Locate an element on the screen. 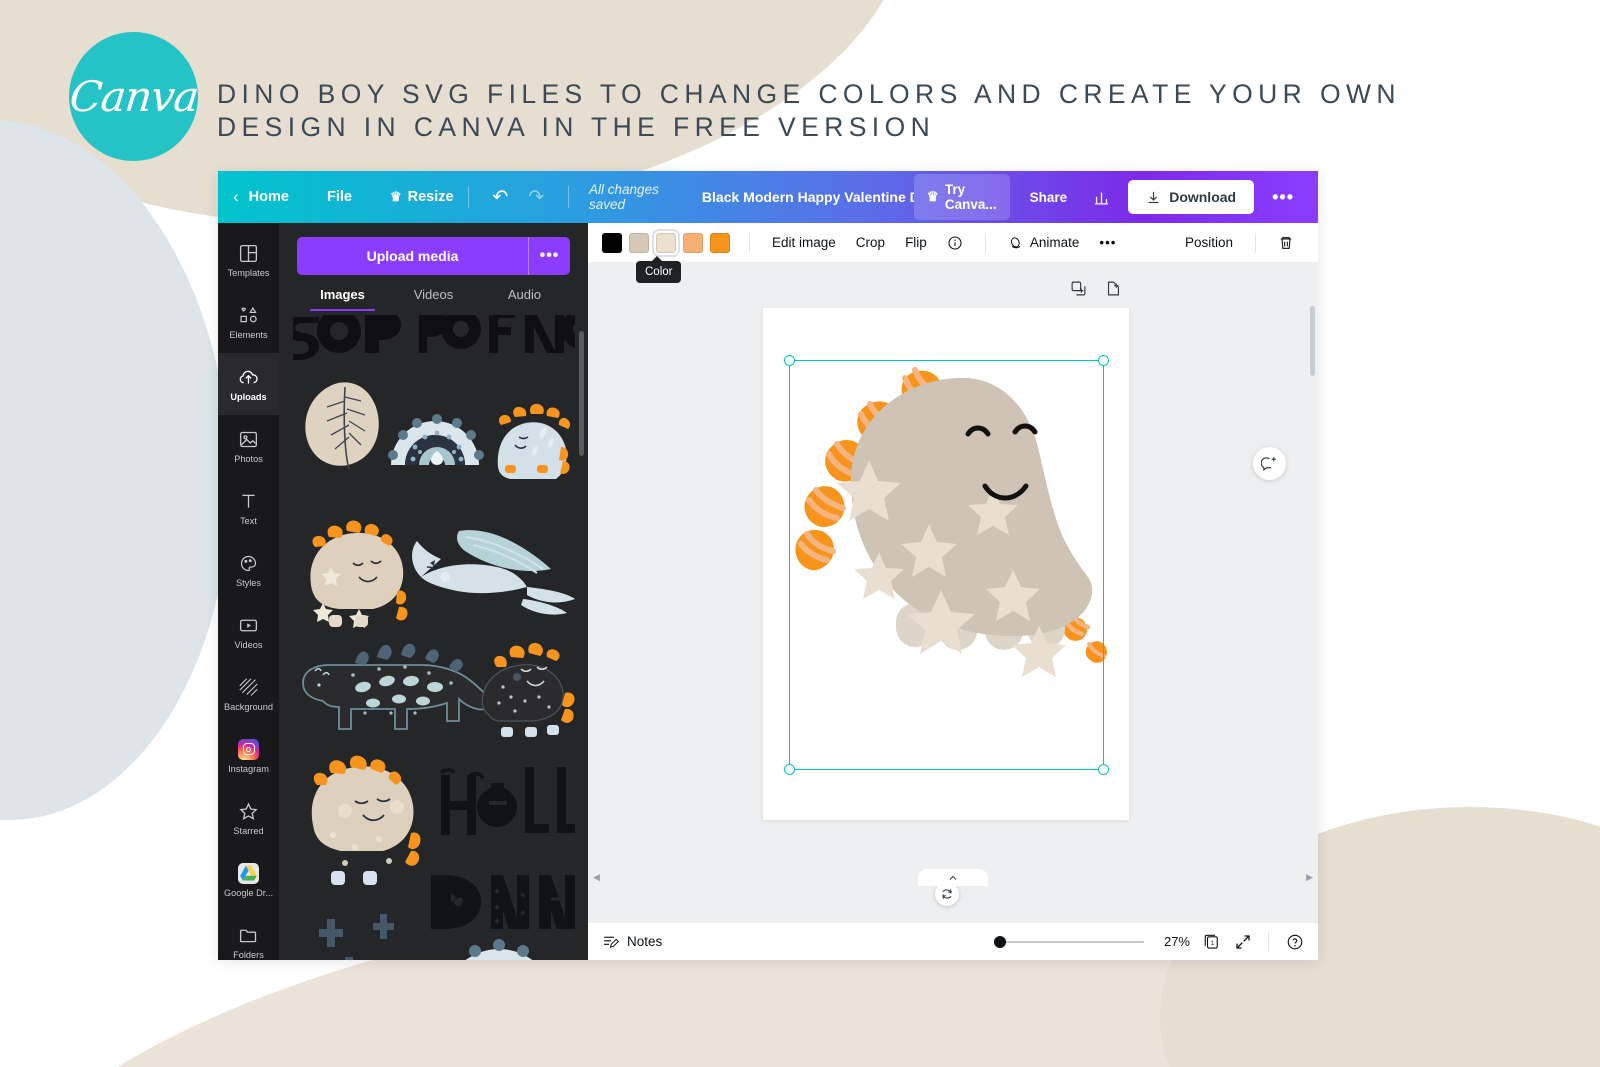 This screenshot has width=1600, height=1067. color-swatch-cream is located at coordinates (666, 242).